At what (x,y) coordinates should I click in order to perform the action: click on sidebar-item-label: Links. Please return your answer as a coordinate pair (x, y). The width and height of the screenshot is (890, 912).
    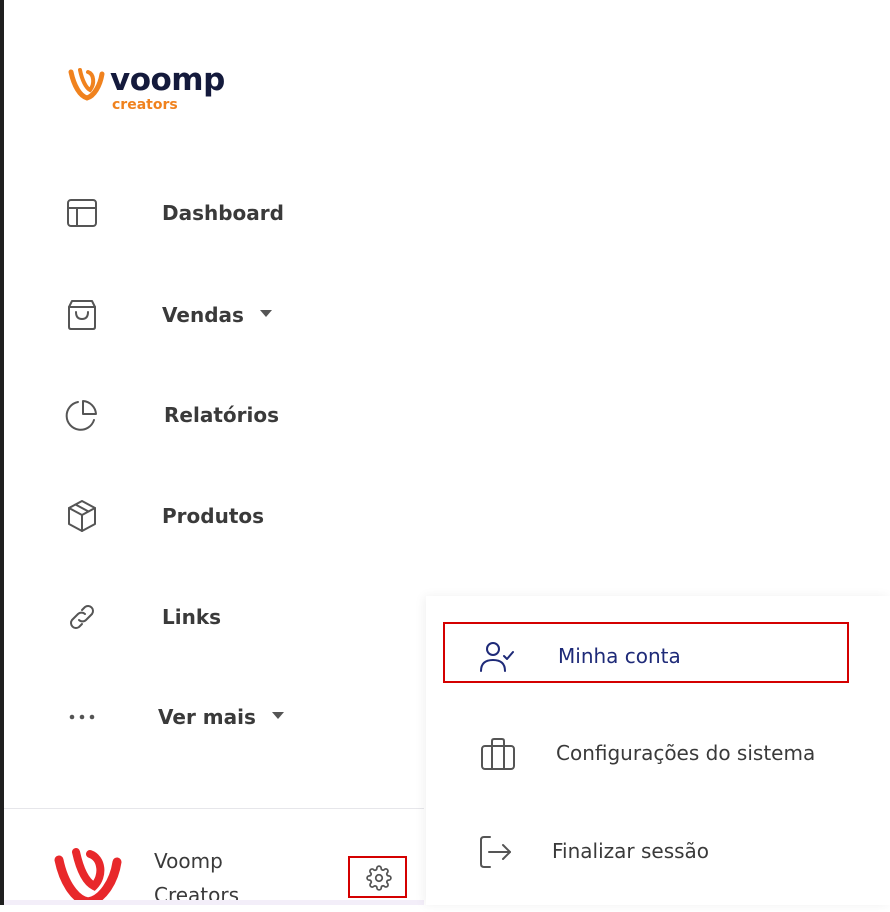
    Looking at the image, I should click on (192, 617).